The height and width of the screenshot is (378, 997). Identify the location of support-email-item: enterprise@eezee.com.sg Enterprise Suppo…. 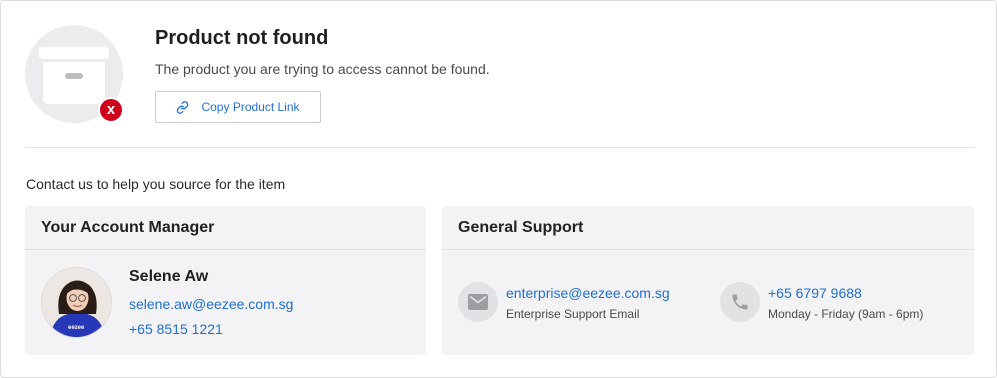
(578, 302).